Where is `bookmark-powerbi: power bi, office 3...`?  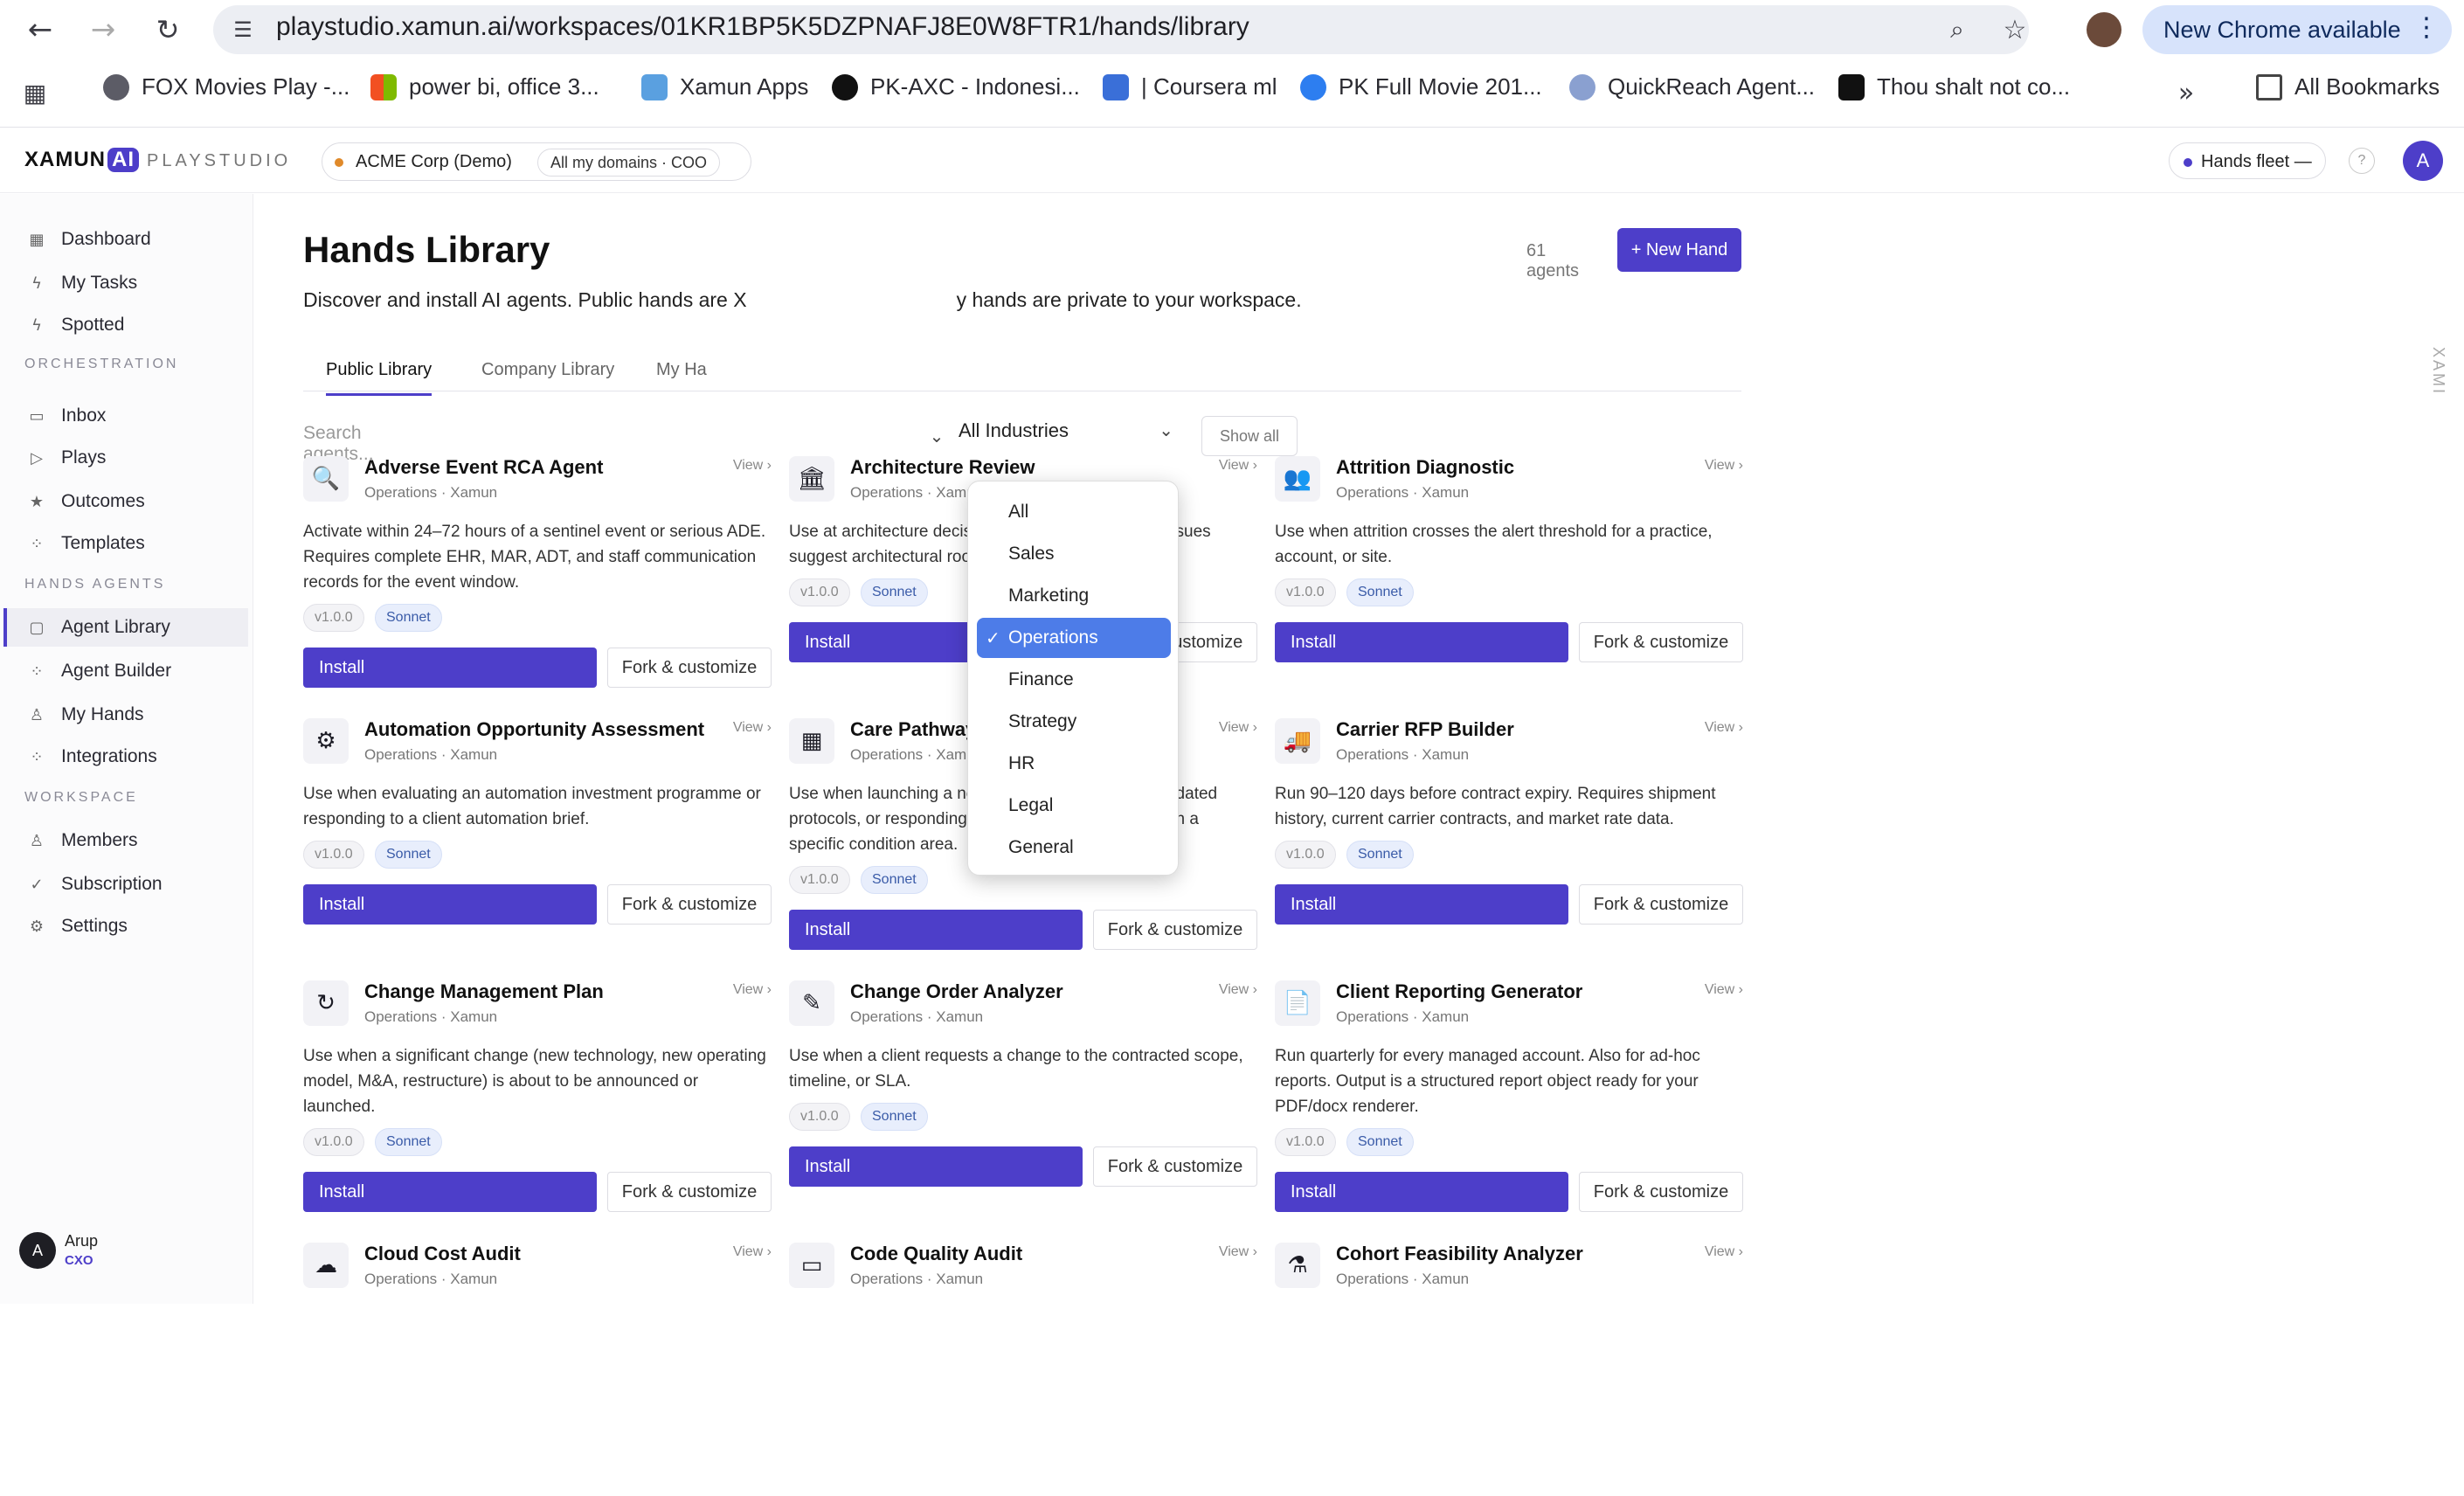
bookmark-powerbi: power bi, office 3... is located at coordinates (484, 86).